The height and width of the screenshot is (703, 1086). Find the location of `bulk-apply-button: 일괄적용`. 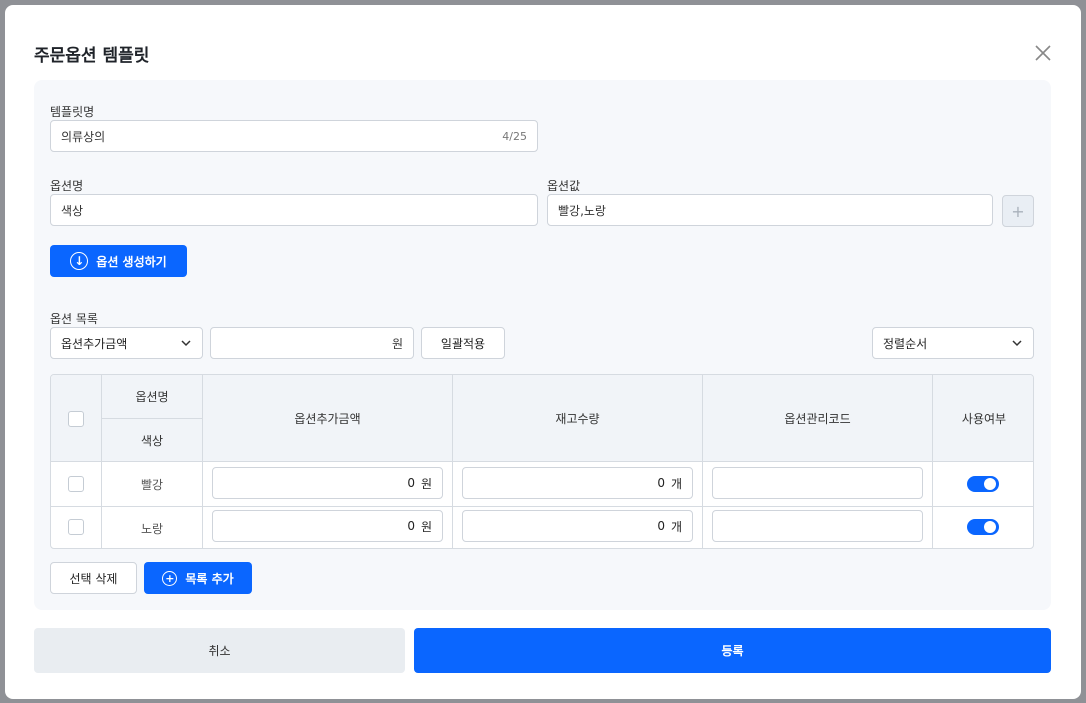

bulk-apply-button: 일괄적용 is located at coordinates (463, 343).